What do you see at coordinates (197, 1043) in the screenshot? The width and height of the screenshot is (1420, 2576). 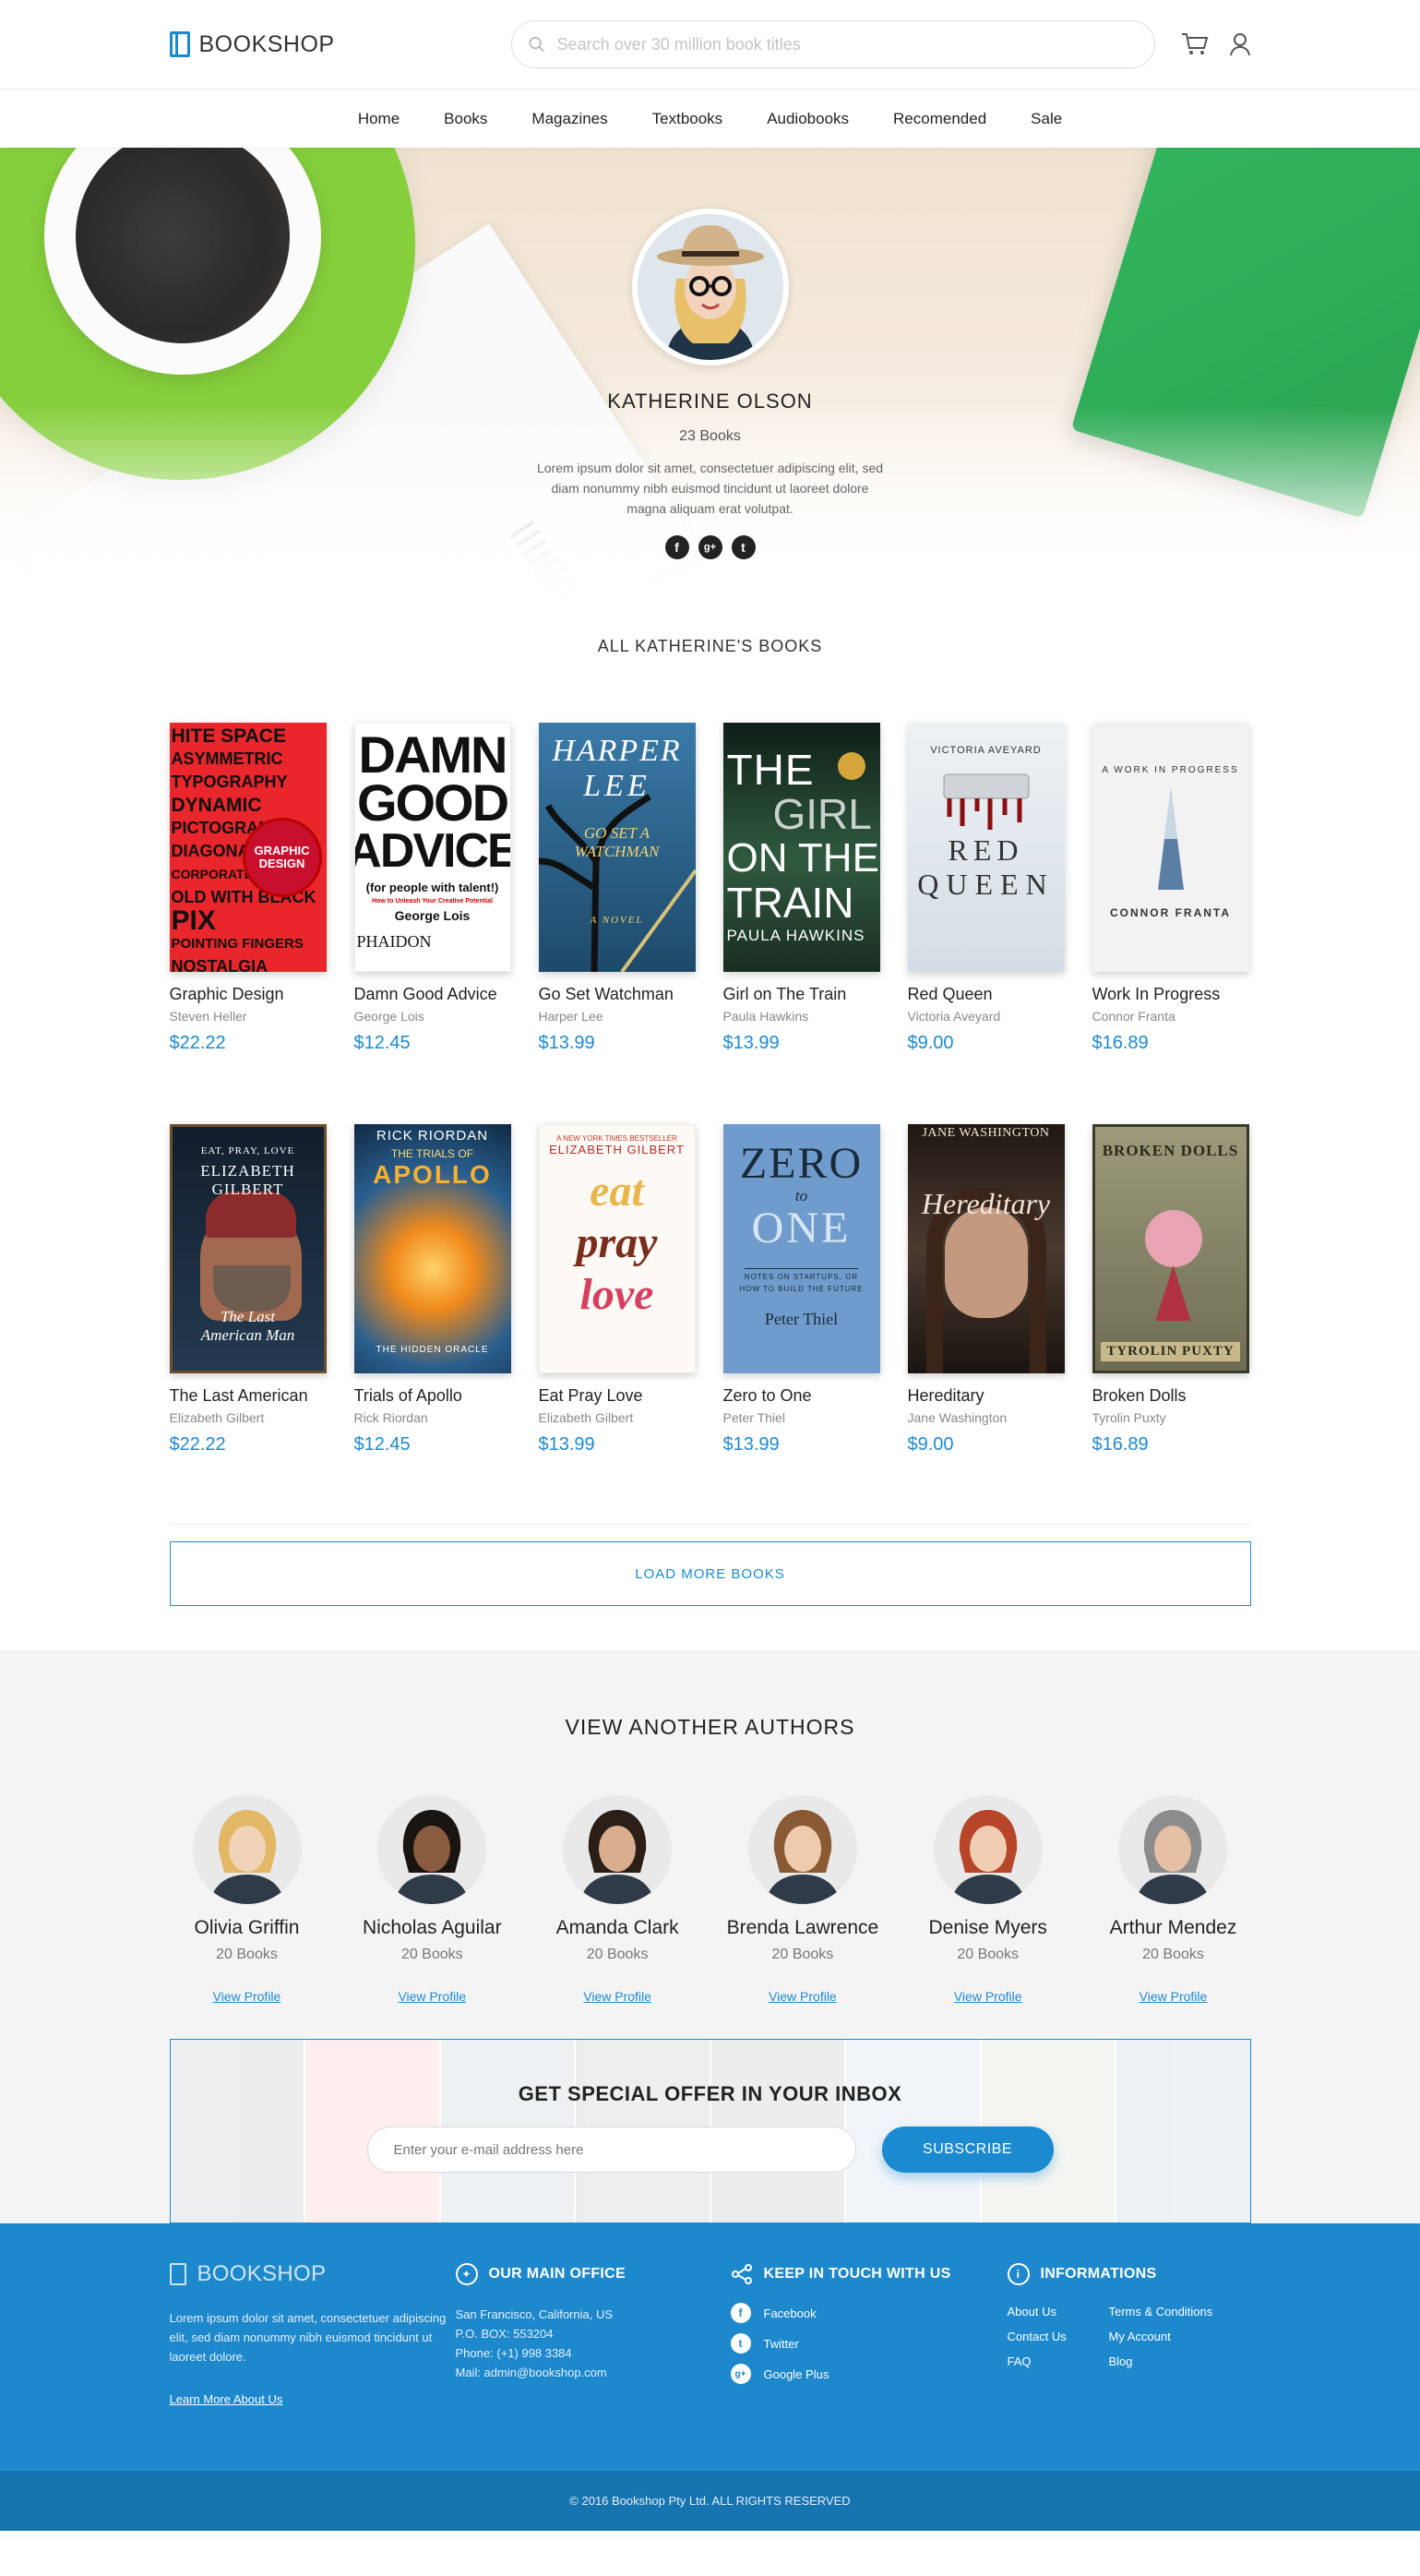 I see `book-price: $22.22` at bounding box center [197, 1043].